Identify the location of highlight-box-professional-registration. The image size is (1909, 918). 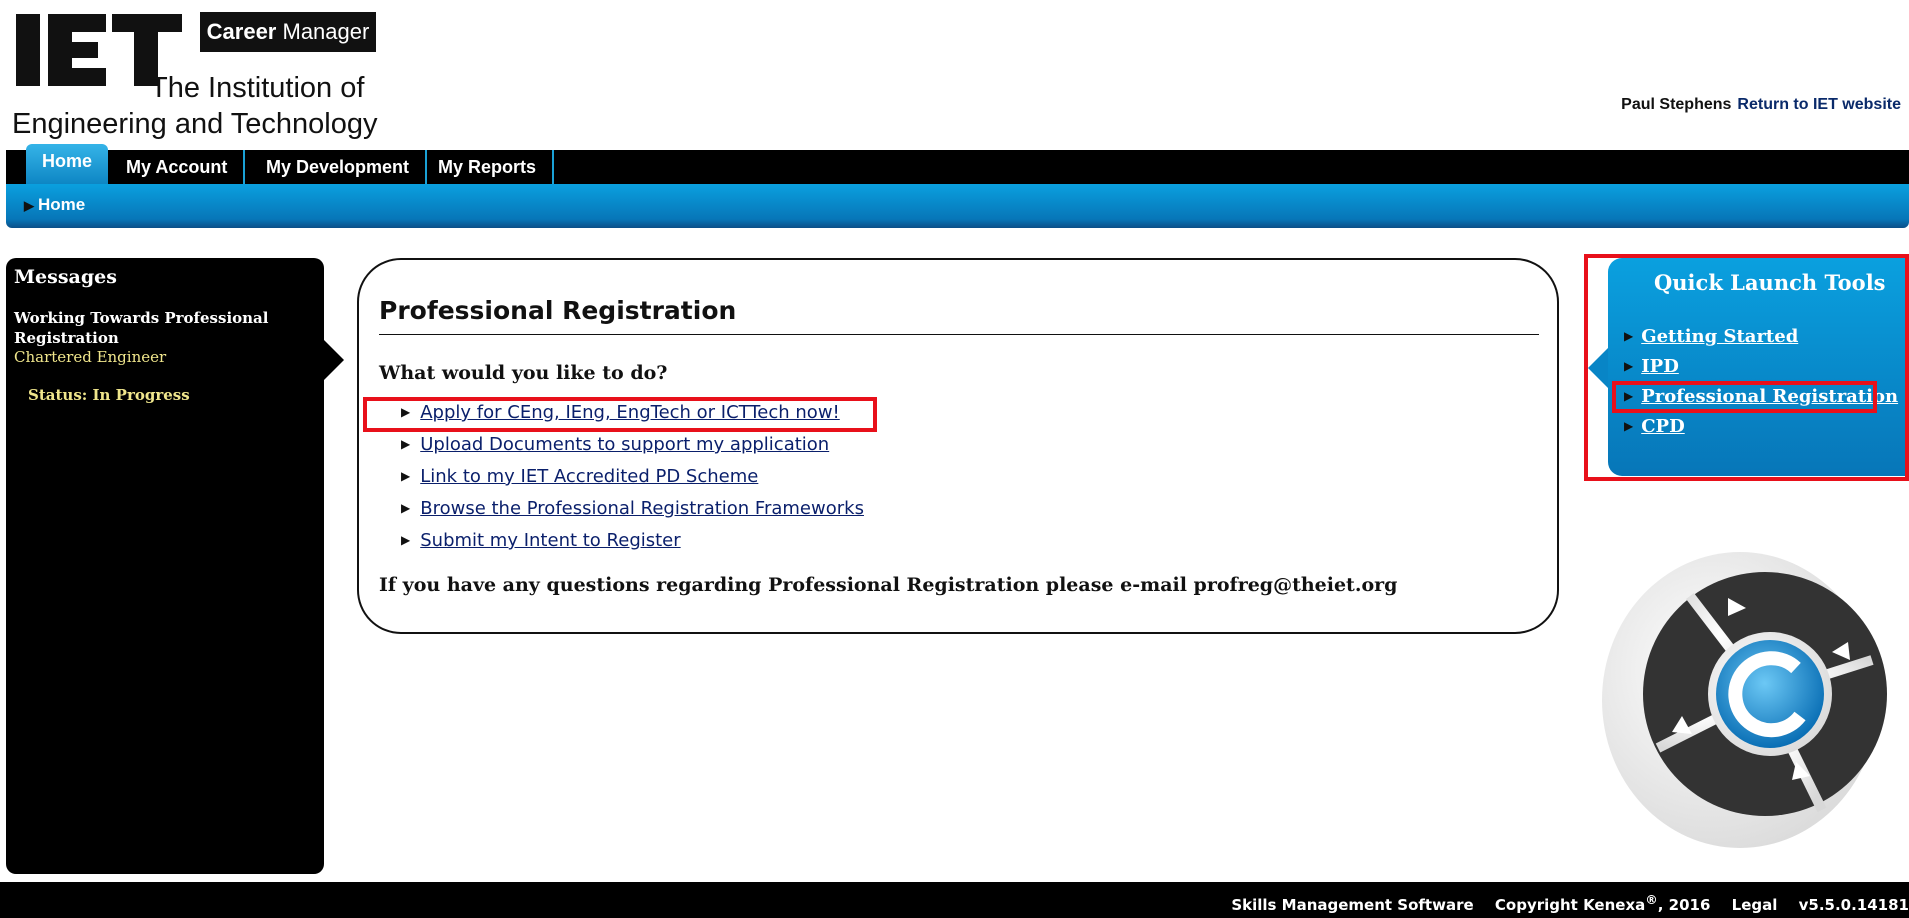
(1744, 397).